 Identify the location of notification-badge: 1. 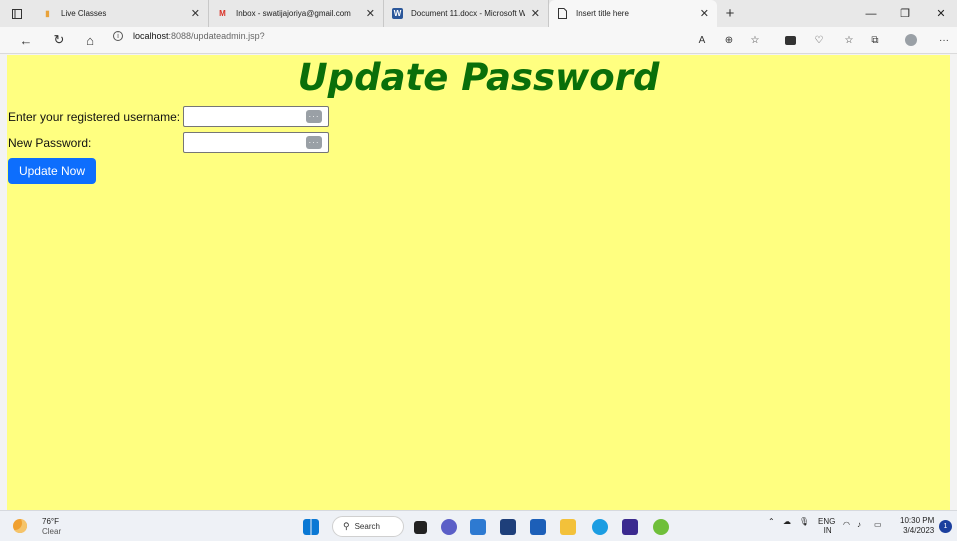
(945, 526).